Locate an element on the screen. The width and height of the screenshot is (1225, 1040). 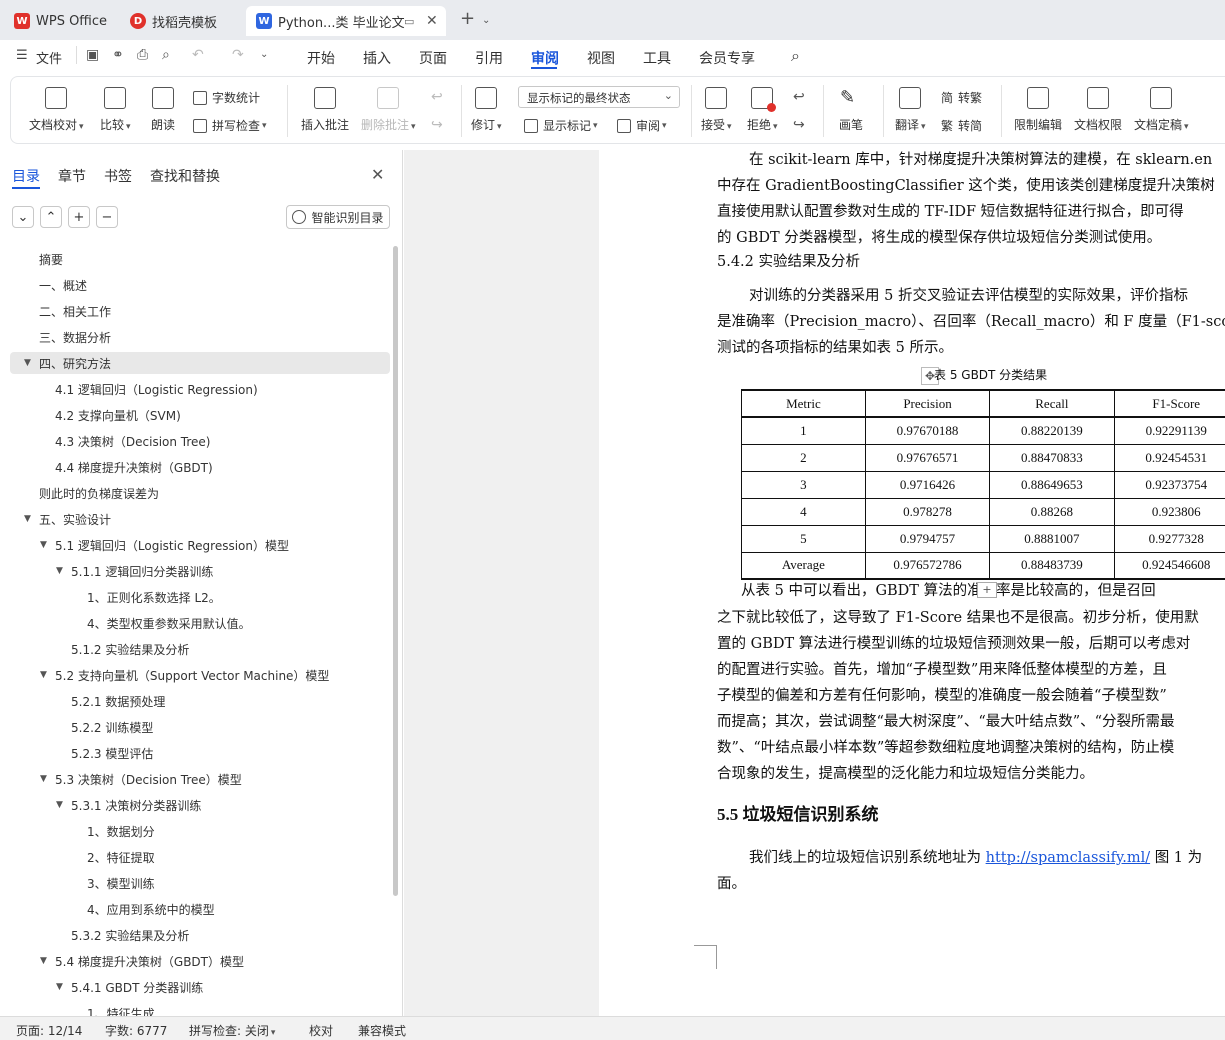
quick-access-chevron-icon: ⌄ is located at coordinates (264, 54).